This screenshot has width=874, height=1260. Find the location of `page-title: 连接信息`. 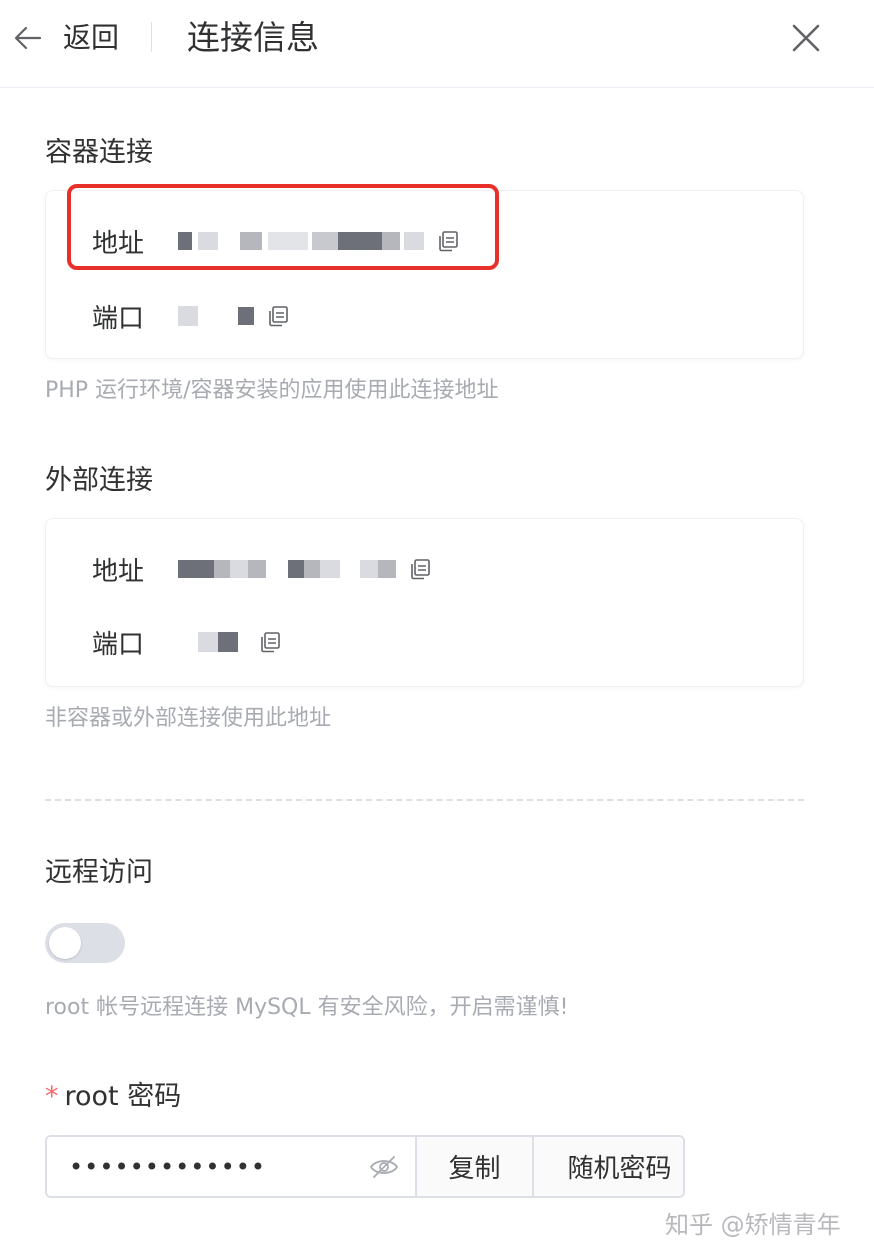

page-title: 连接信息 is located at coordinates (253, 37).